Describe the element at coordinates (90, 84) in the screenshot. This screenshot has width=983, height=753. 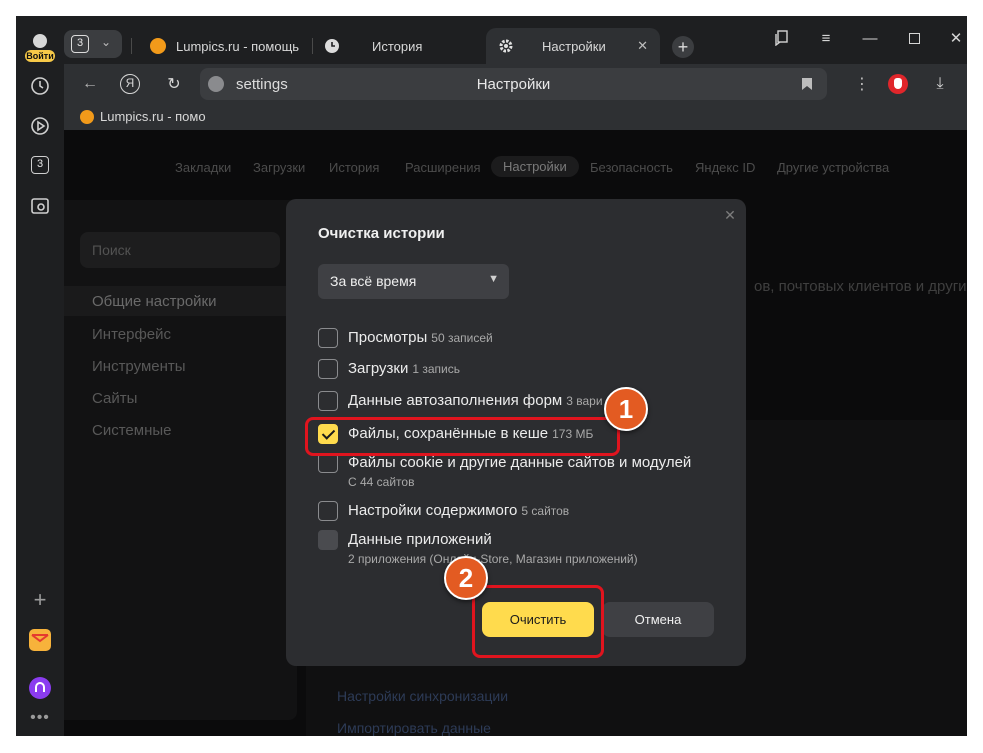
I see `back-icon: ←` at that location.